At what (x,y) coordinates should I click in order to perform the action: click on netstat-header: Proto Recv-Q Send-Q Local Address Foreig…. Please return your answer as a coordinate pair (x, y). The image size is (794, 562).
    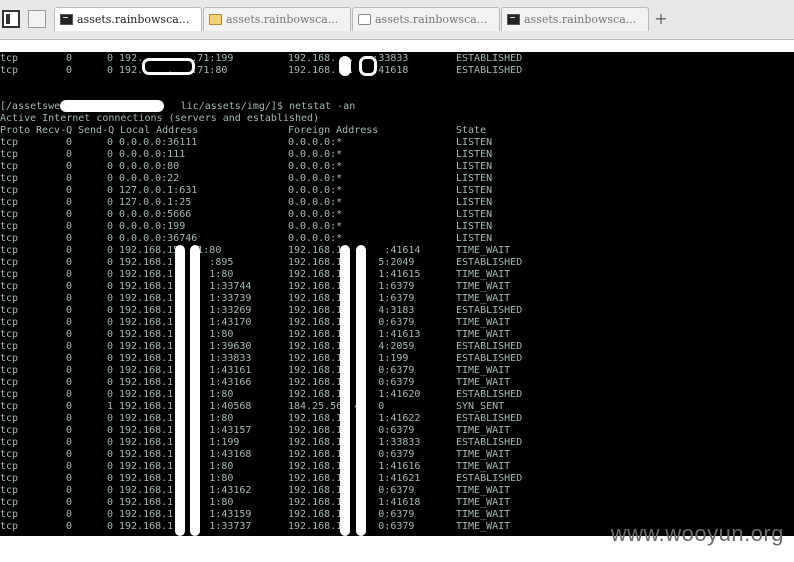
    Looking at the image, I should click on (243, 130).